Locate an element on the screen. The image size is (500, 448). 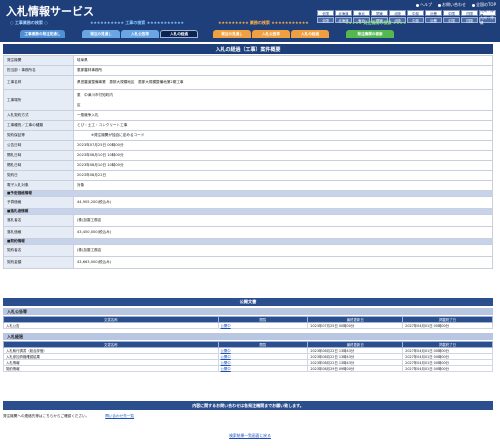
table-row: 落札者名 (株)加藤工務店 is located at coordinates (248, 220).